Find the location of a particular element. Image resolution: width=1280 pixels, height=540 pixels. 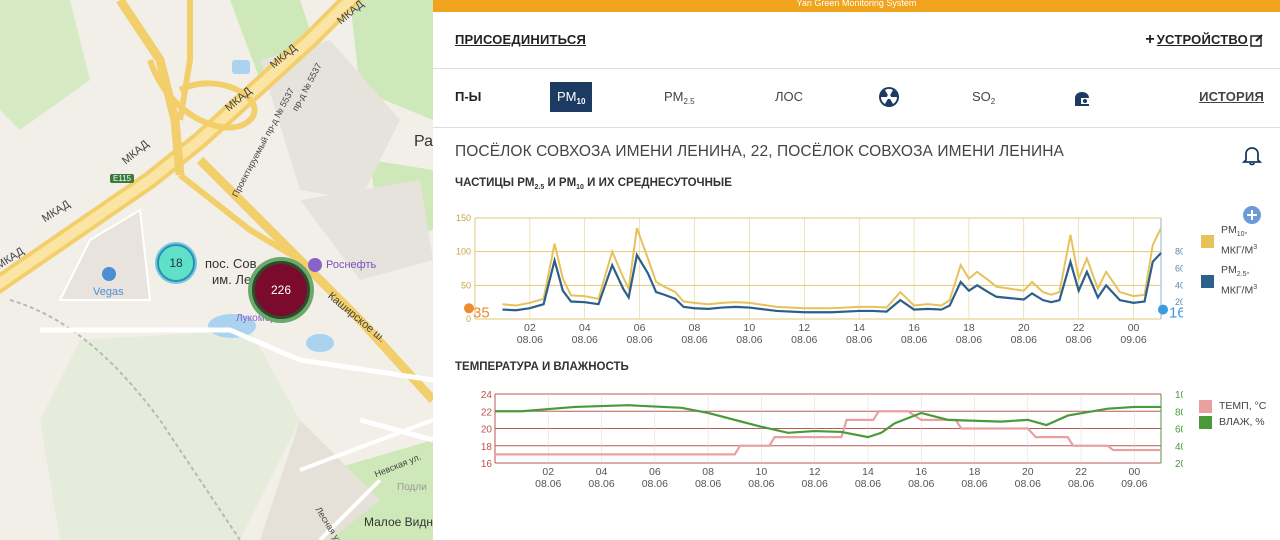

legend-temp: ТЕМП, °C is located at coordinates (1242, 406).